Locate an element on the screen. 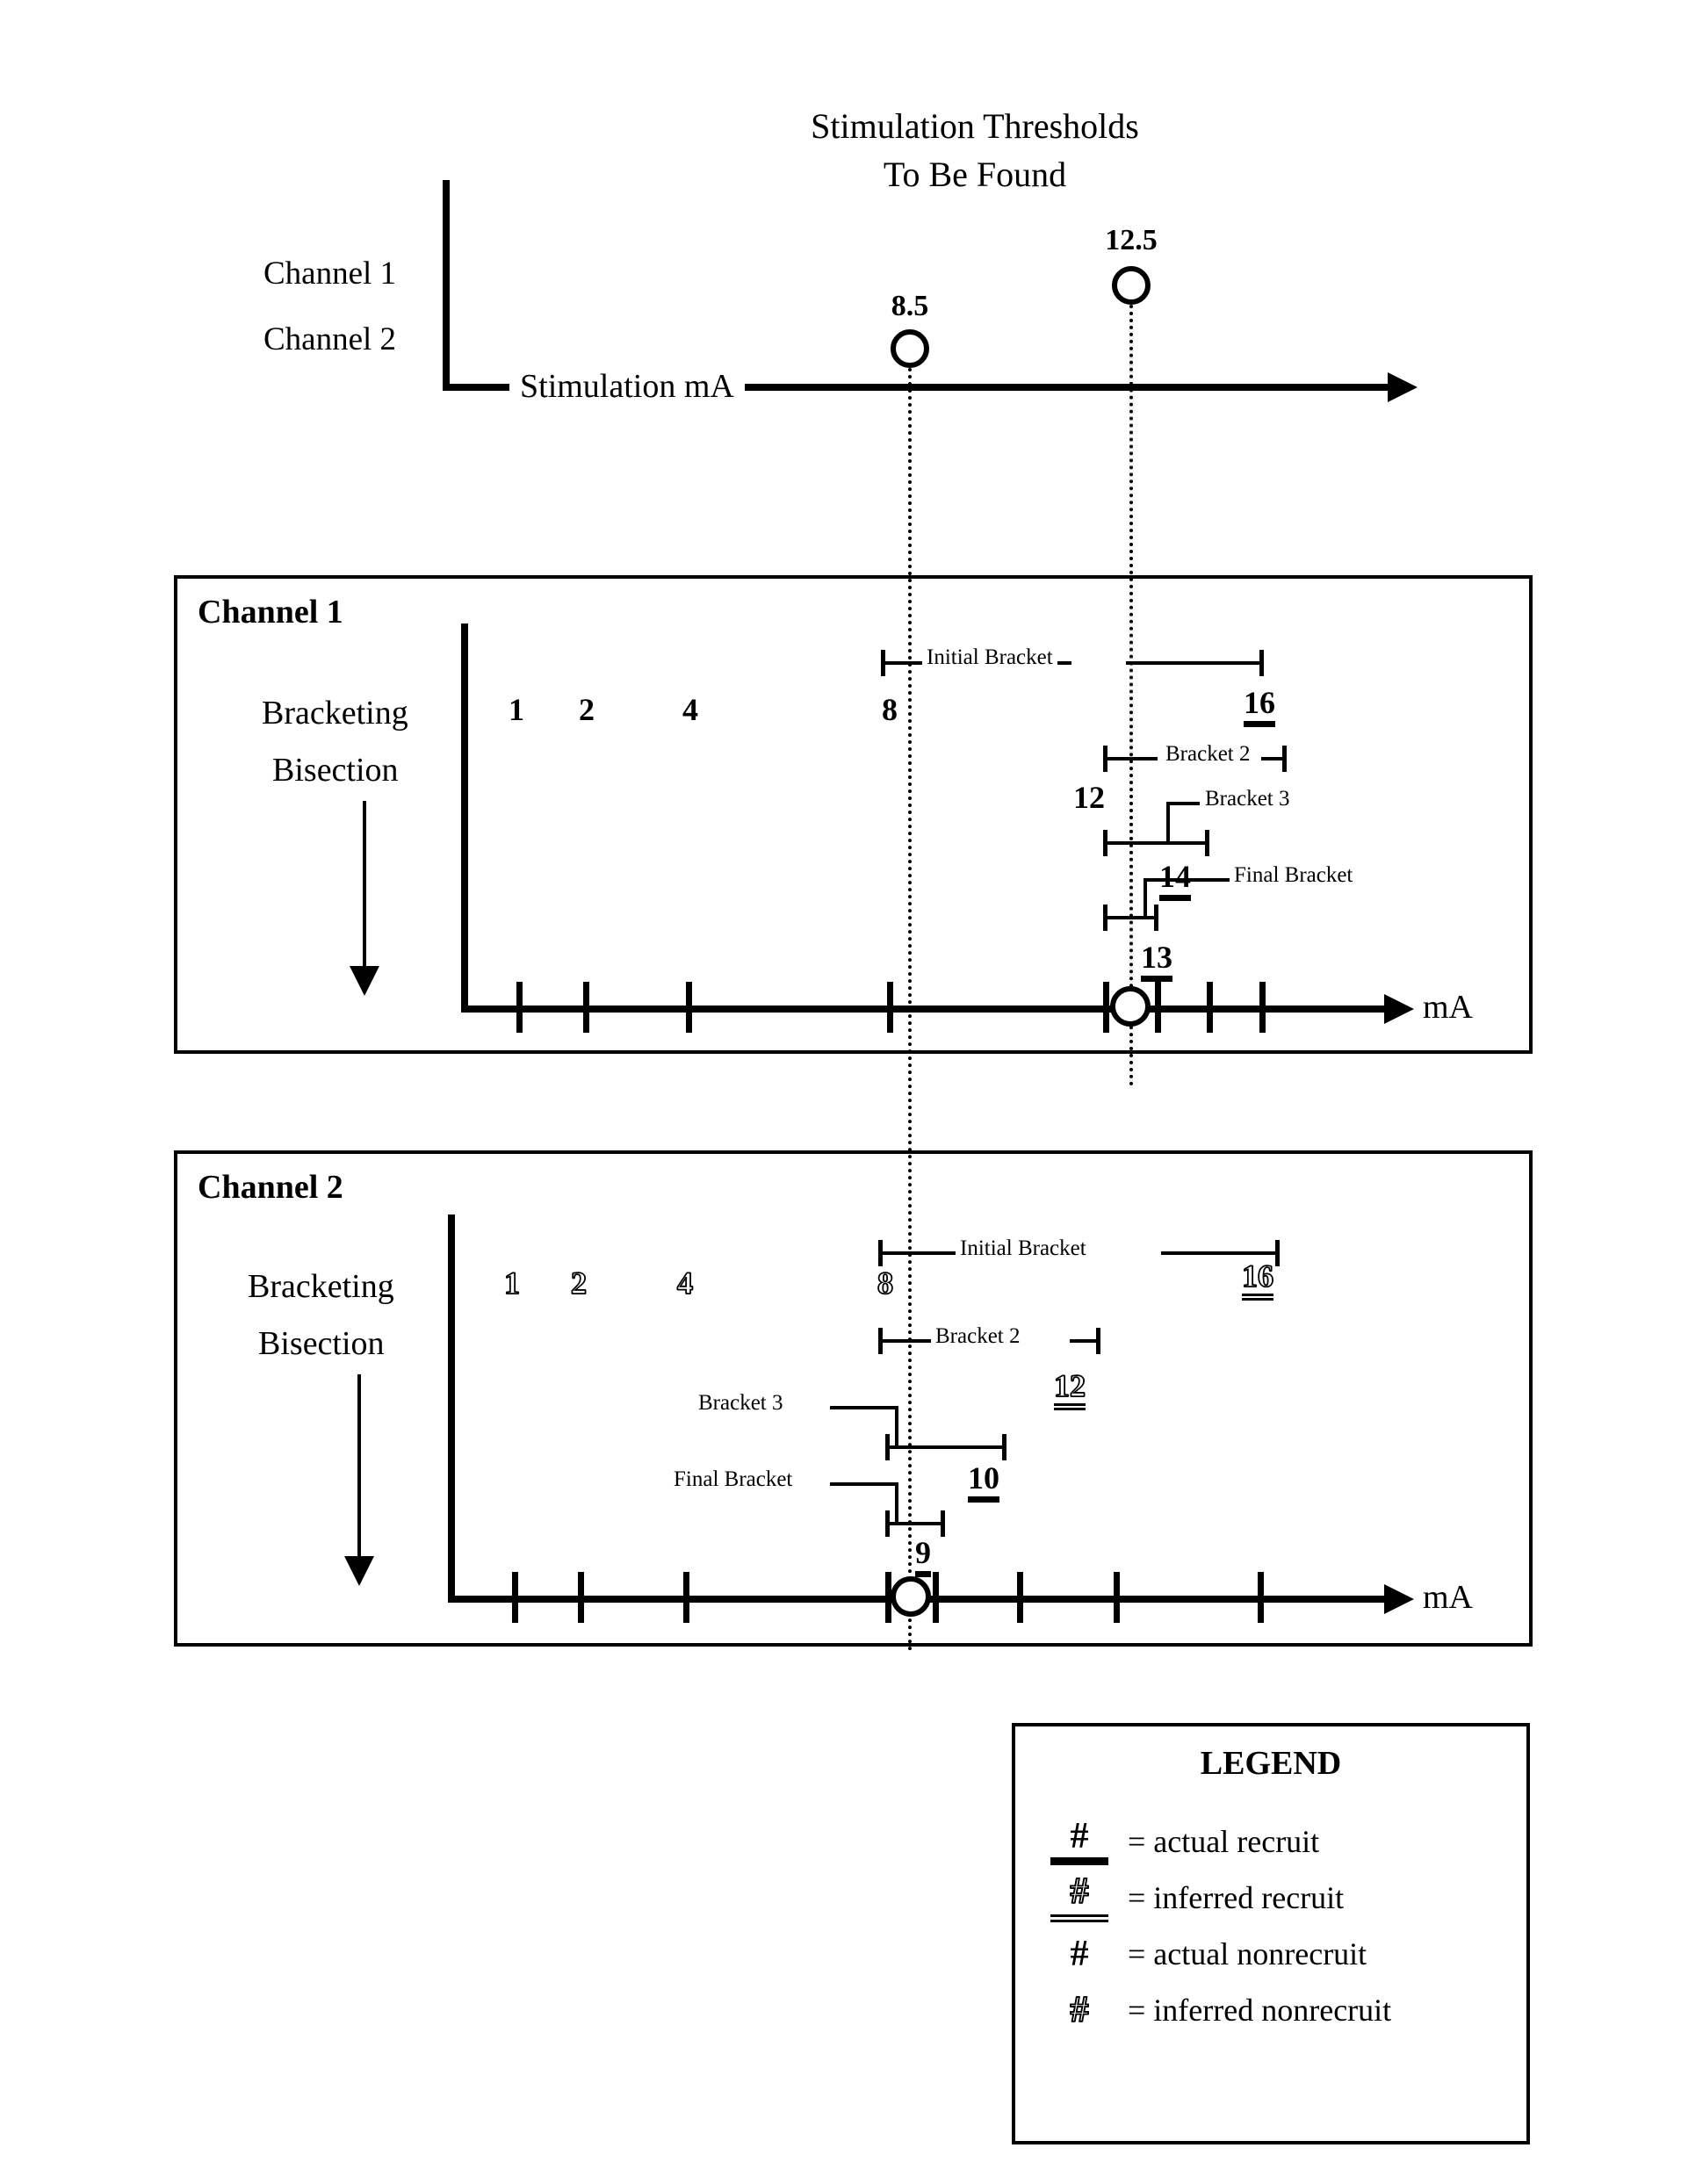  channel2-bracket3-leader-vertical is located at coordinates (896, 1427).